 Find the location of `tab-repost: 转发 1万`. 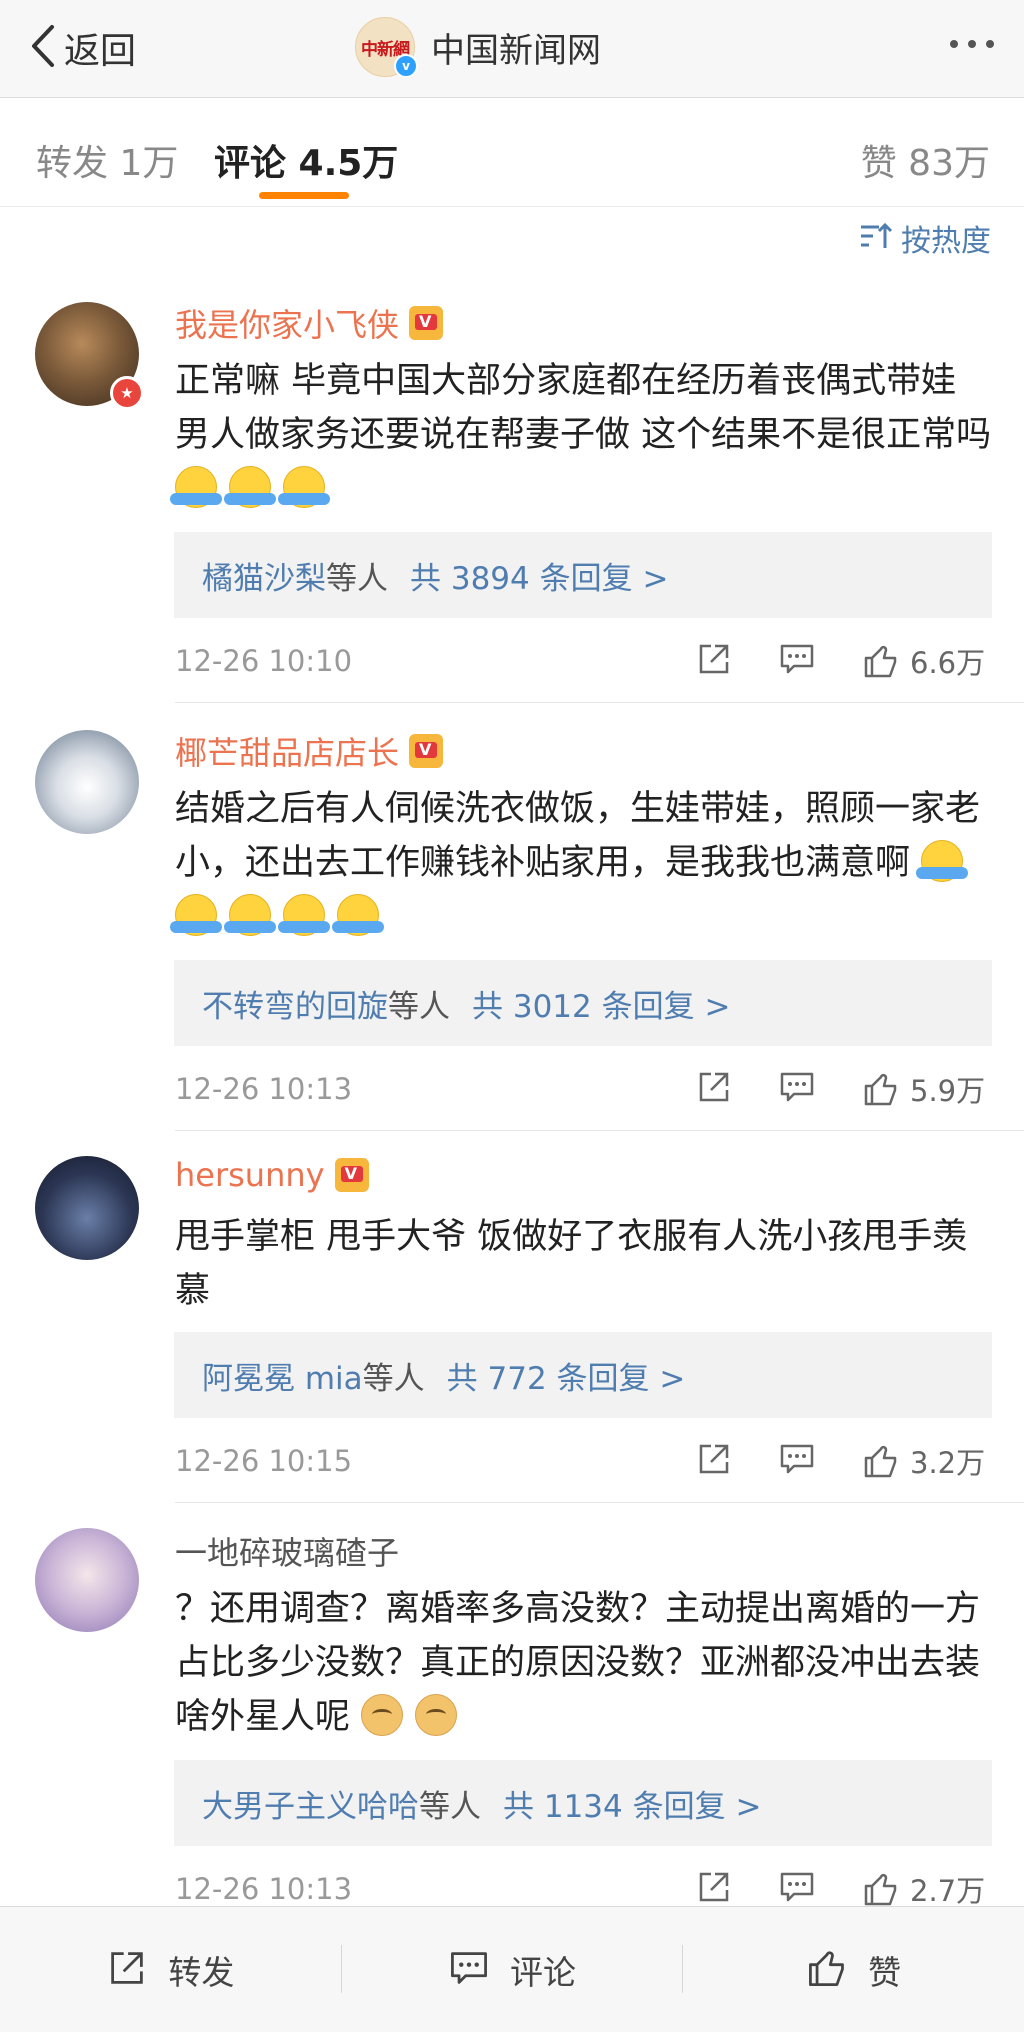

tab-repost: 转发 1万 is located at coordinates (107, 160).